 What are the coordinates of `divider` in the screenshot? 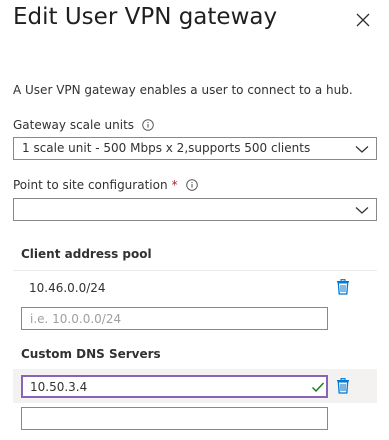 It's located at (195, 270).